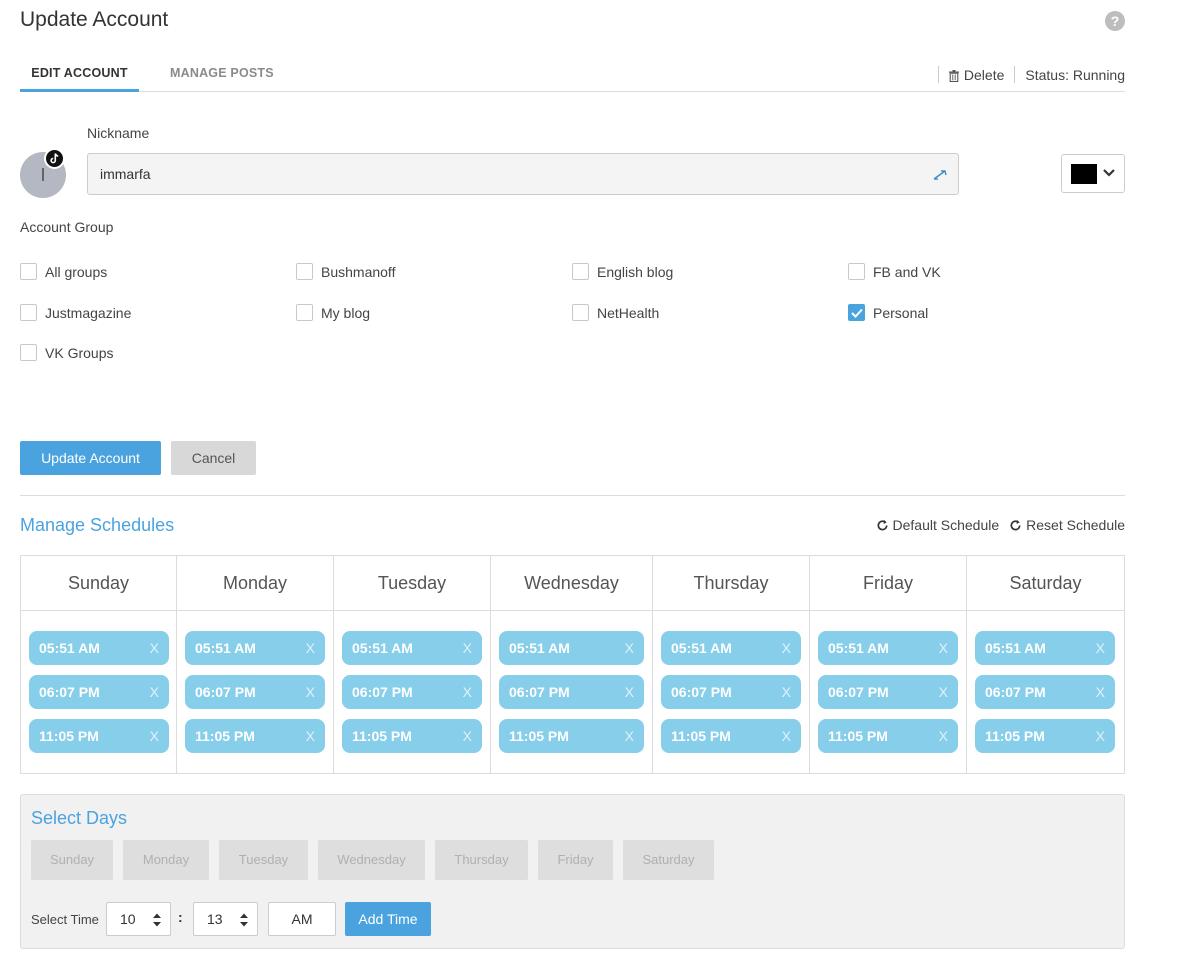 This screenshot has height=964, width=1179. What do you see at coordinates (263, 860) in the screenshot?
I see `day-toggle-tuesday: Tuesday` at bounding box center [263, 860].